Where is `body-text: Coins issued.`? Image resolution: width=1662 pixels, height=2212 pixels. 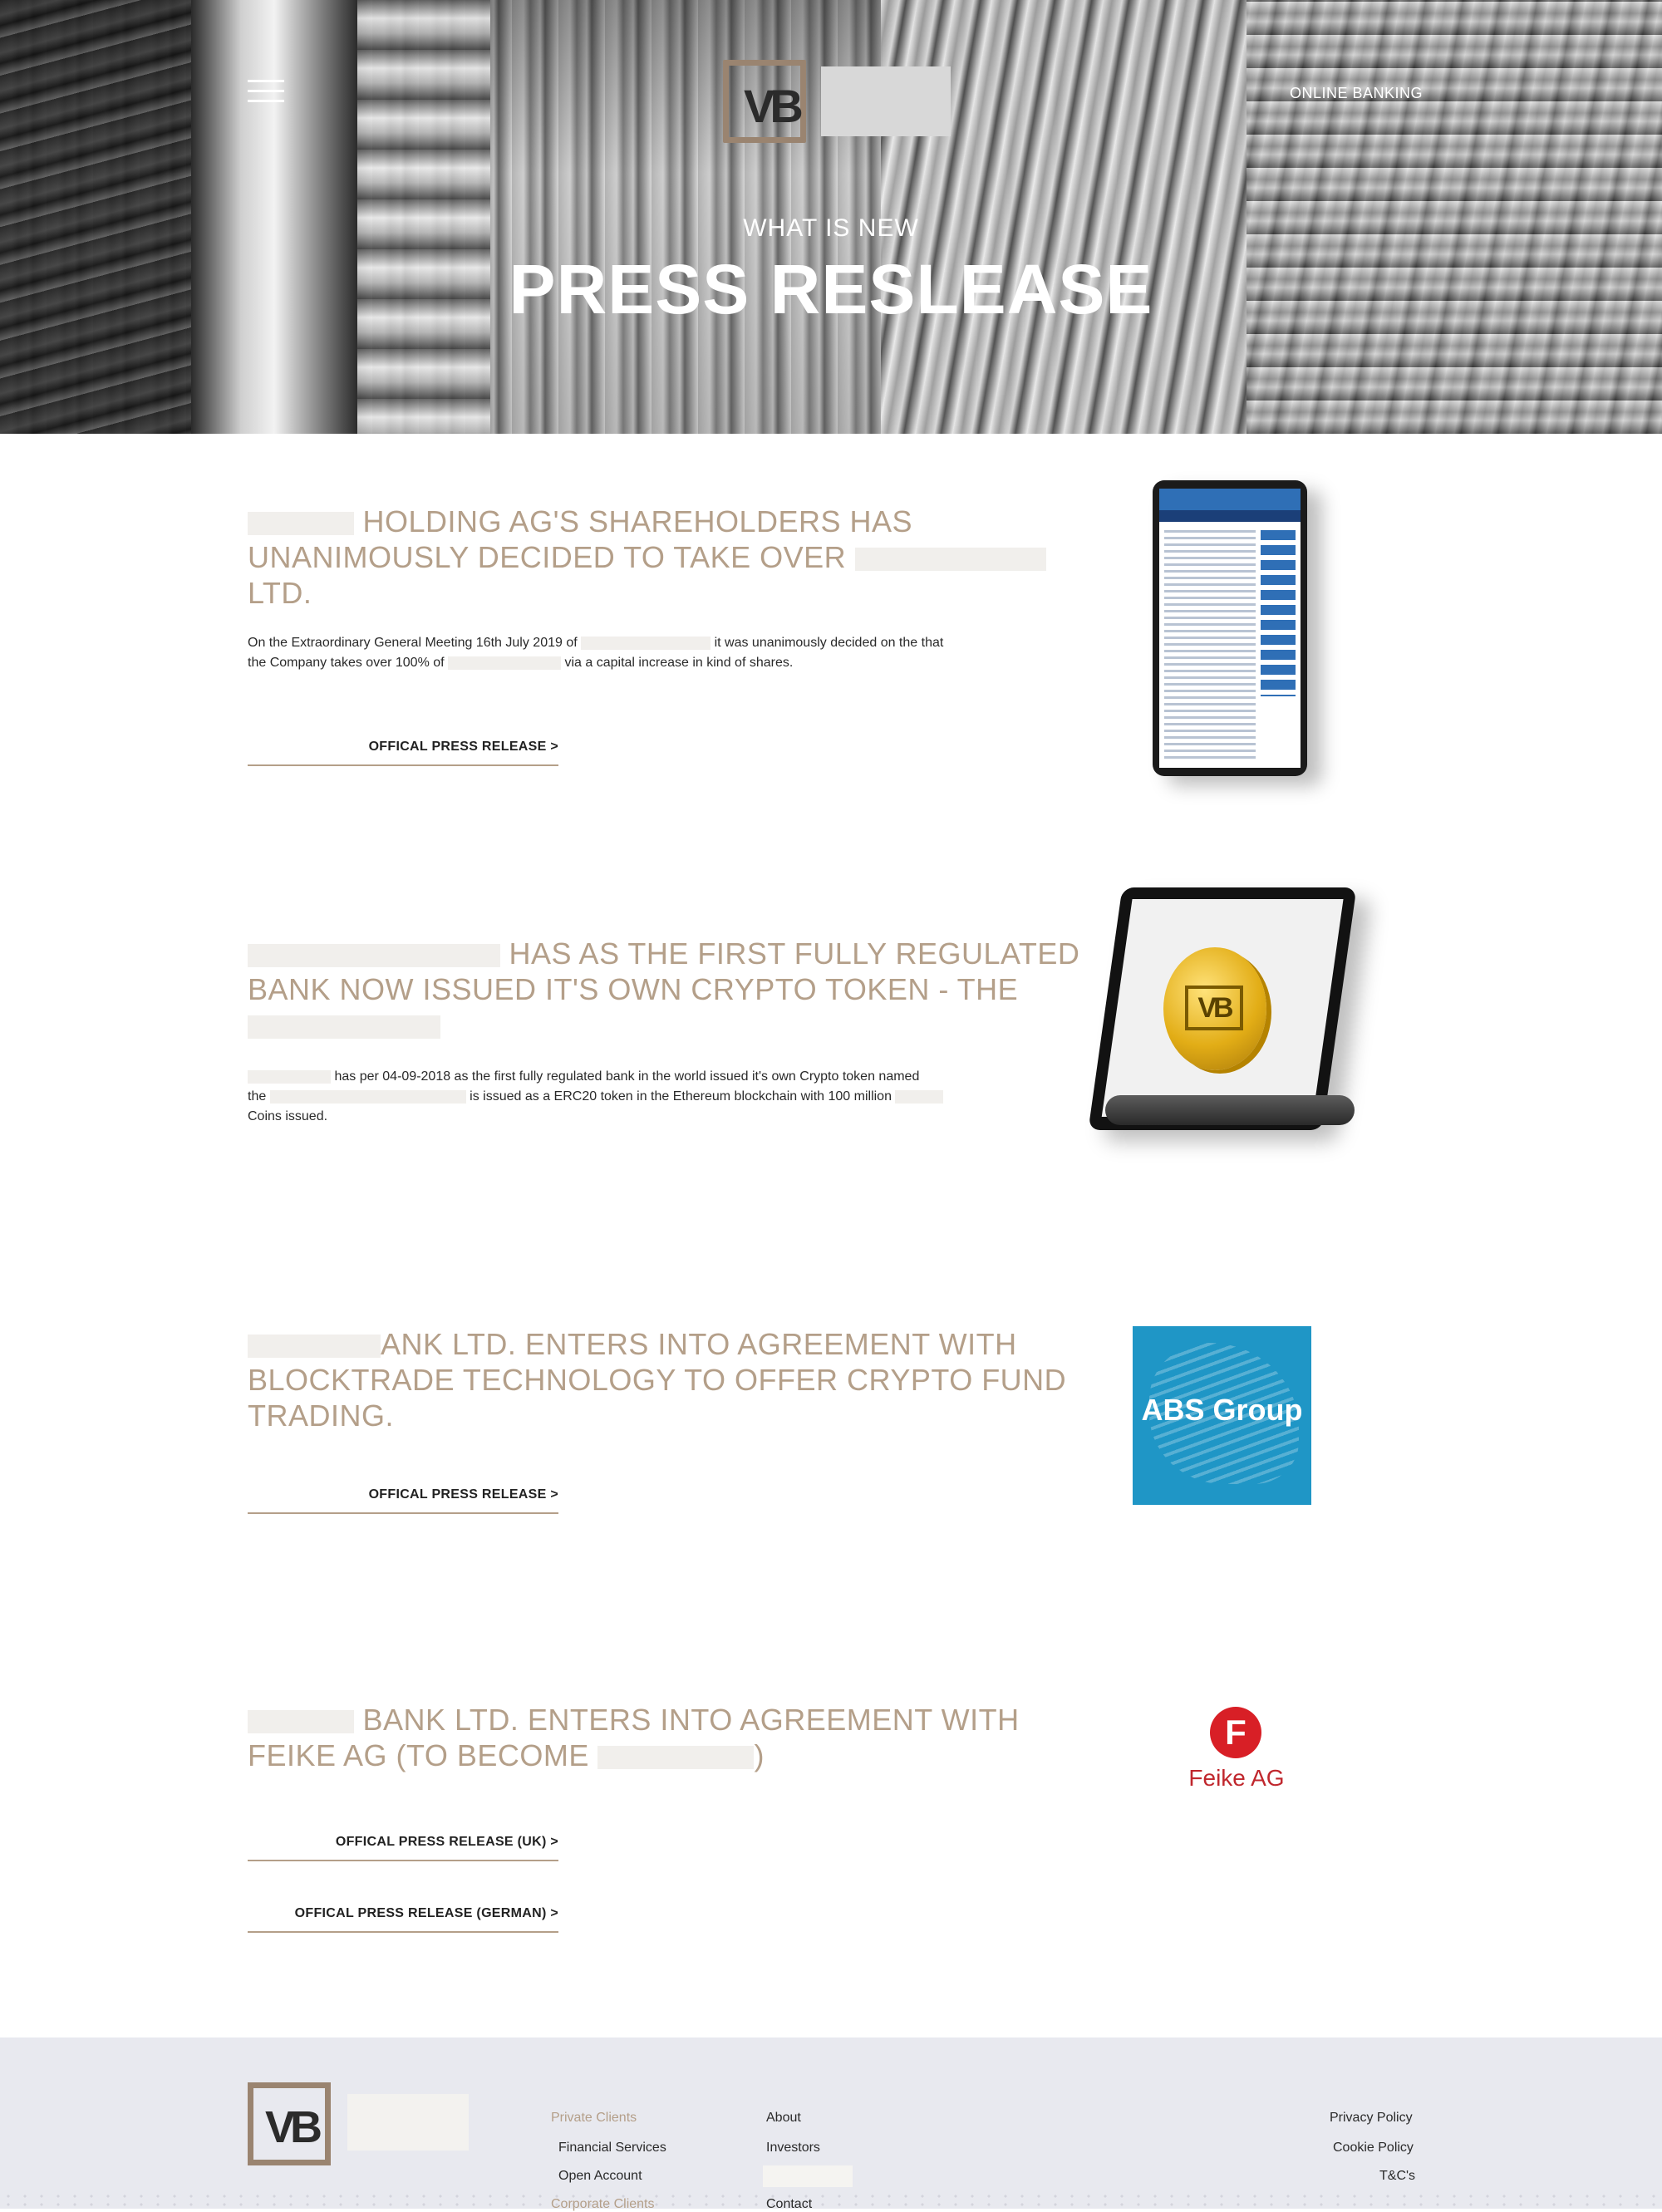
body-text: Coins issued. is located at coordinates (288, 1116).